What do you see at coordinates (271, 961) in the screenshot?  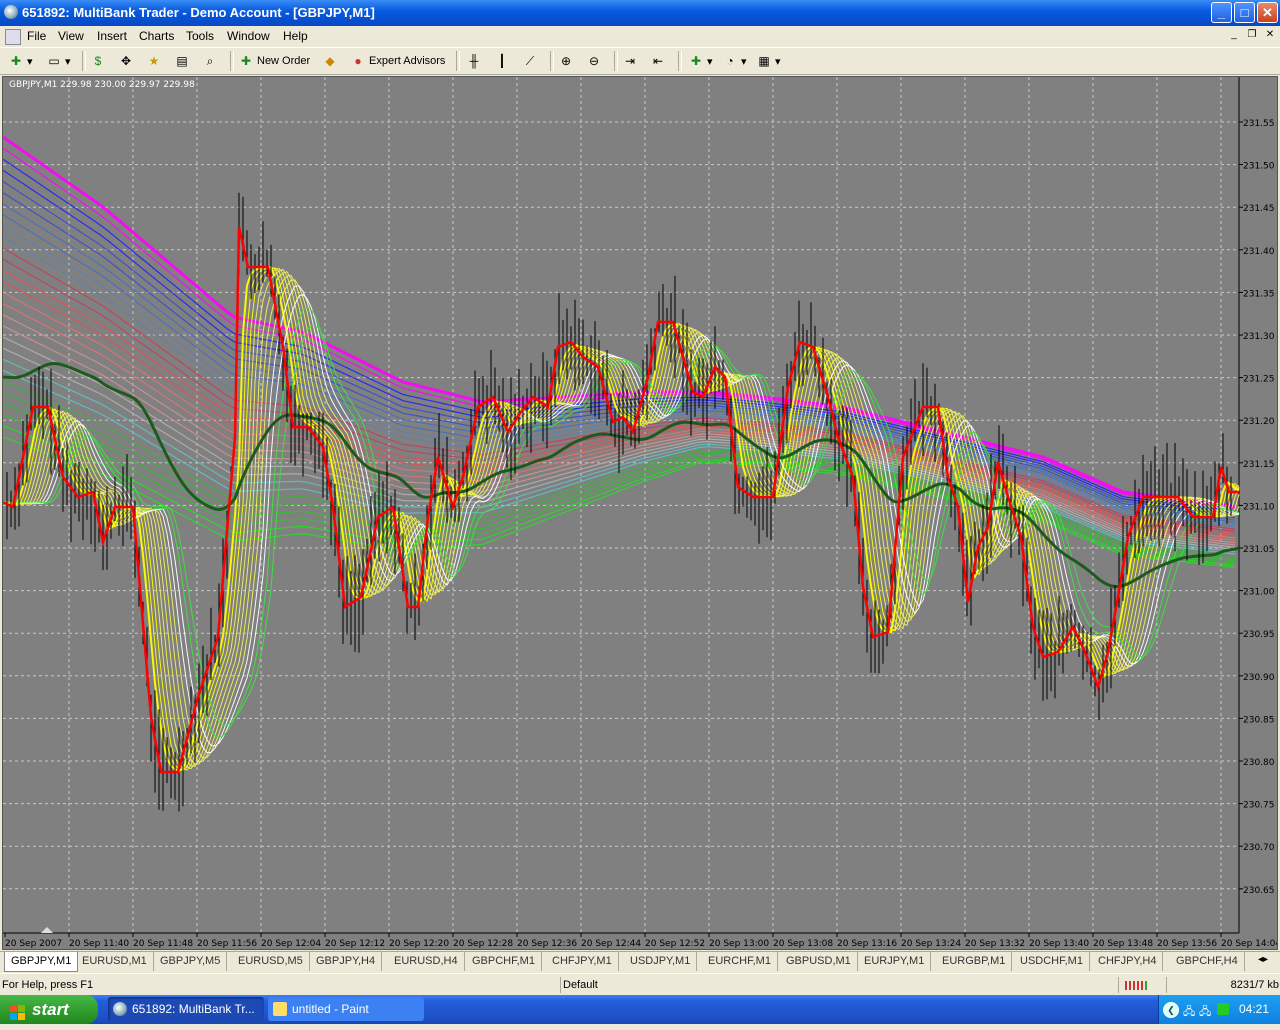 I see `tab-eurusd-m5: EURUSD,M5` at bounding box center [271, 961].